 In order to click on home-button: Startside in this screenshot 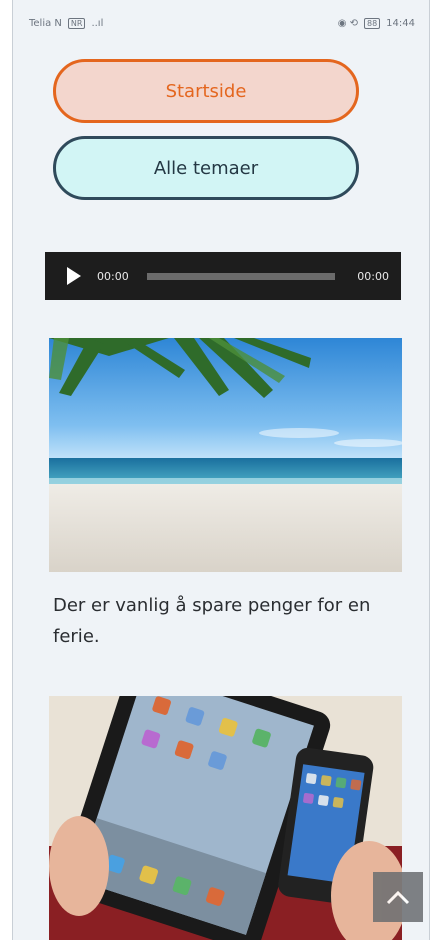, I will do `click(206, 91)`.